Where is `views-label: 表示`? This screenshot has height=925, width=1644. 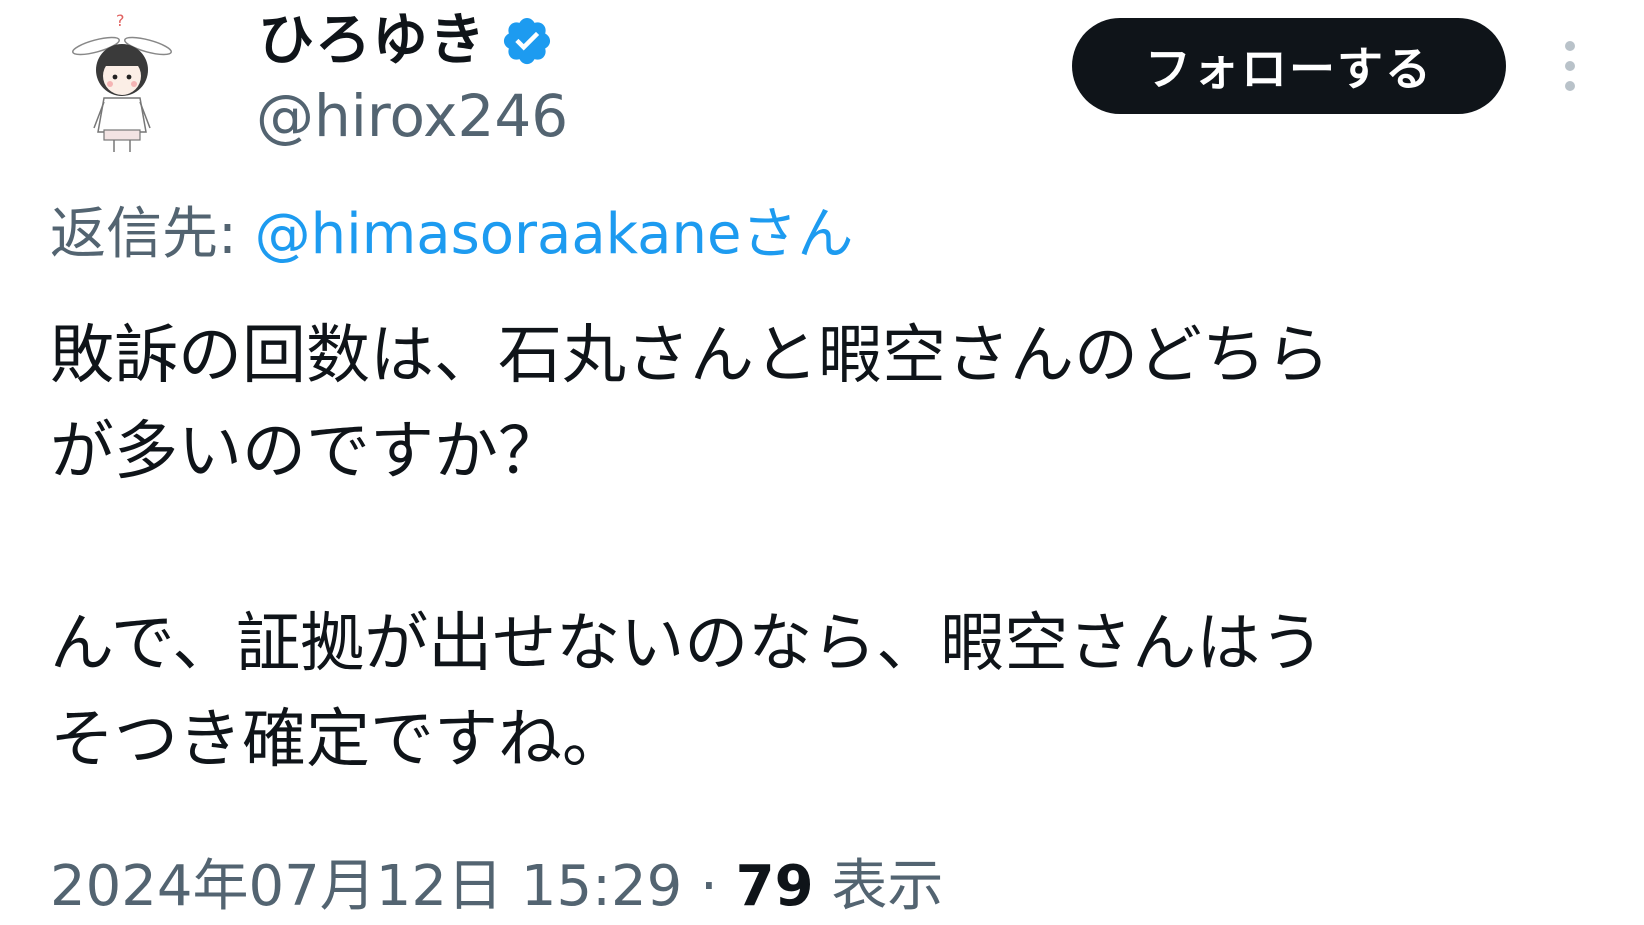 views-label: 表示 is located at coordinates (878, 886).